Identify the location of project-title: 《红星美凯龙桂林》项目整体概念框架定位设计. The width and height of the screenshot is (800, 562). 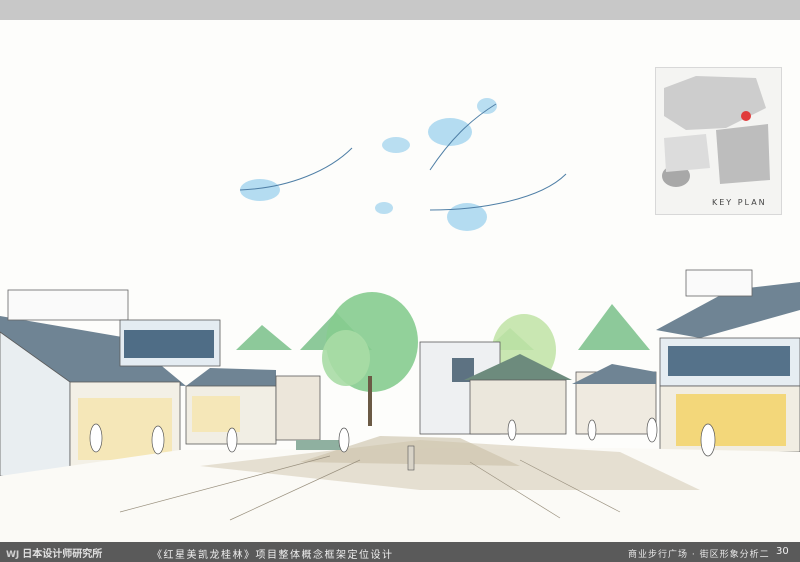
(273, 555).